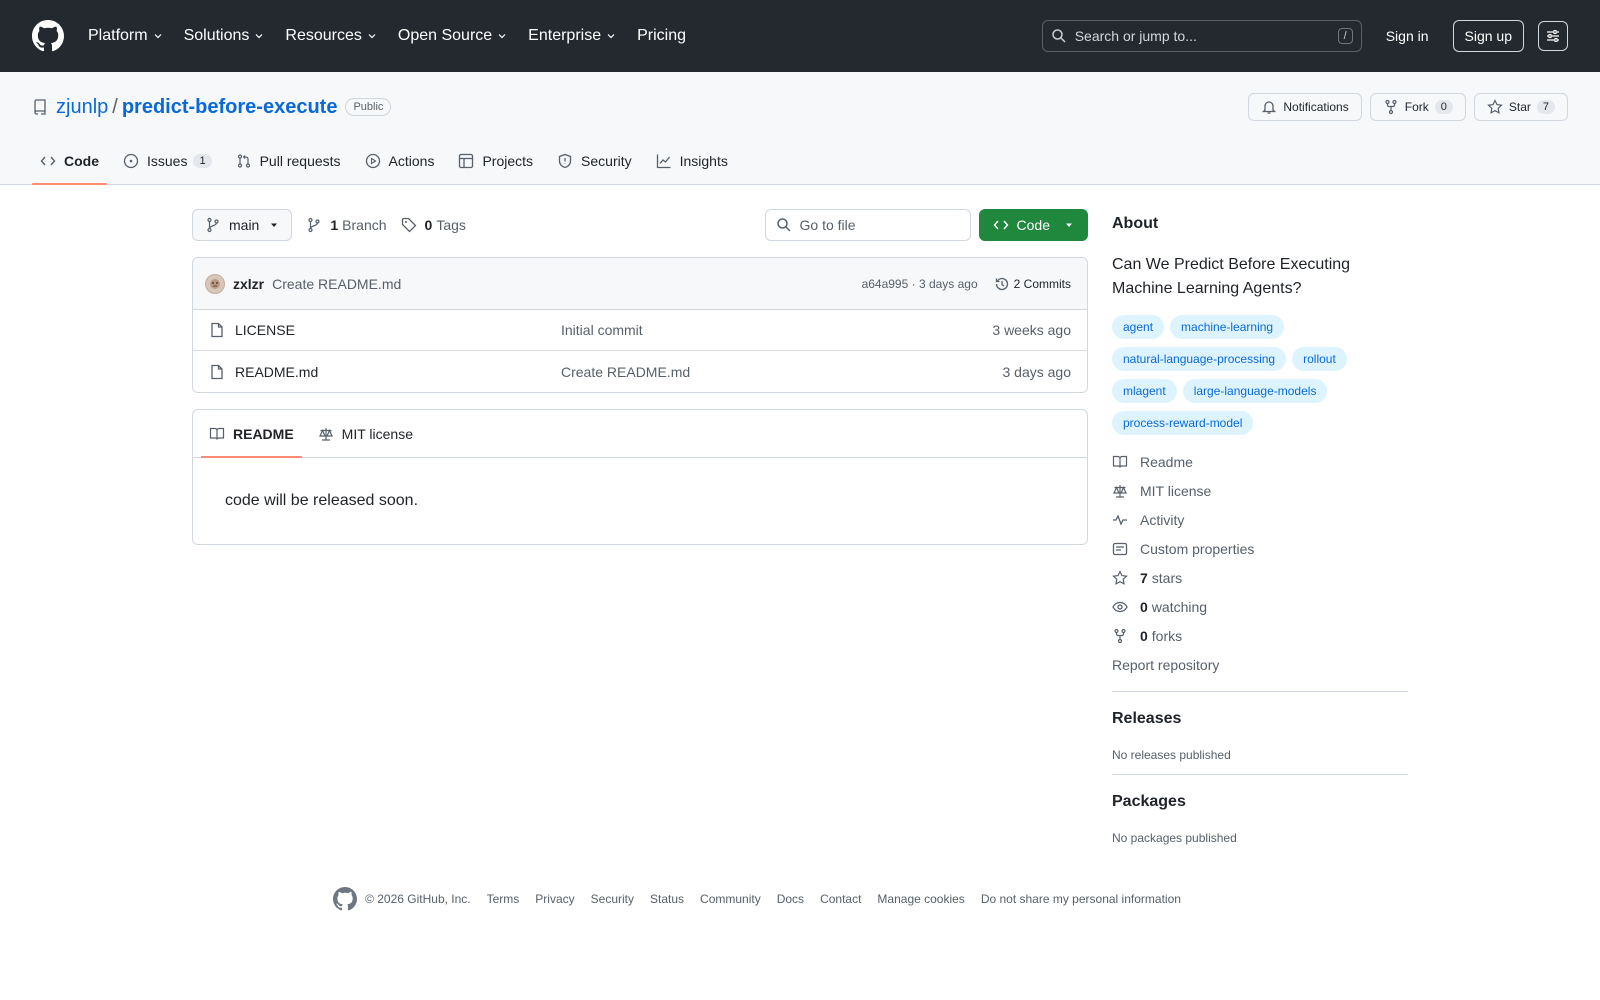 The height and width of the screenshot is (1000, 1600). What do you see at coordinates (1081, 899) in the screenshot?
I see `footer-link-do-not-share: Do not share my personal information` at bounding box center [1081, 899].